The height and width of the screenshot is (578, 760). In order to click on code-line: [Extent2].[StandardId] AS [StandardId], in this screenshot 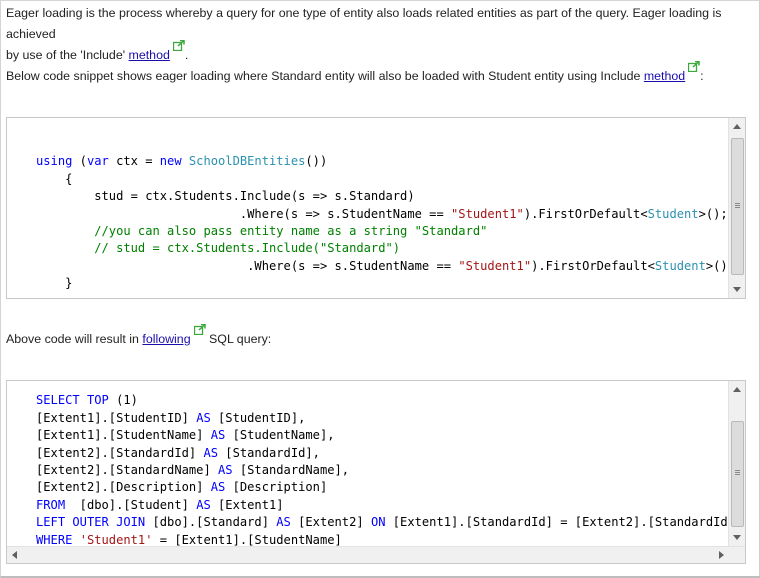, I will do `click(178, 452)`.